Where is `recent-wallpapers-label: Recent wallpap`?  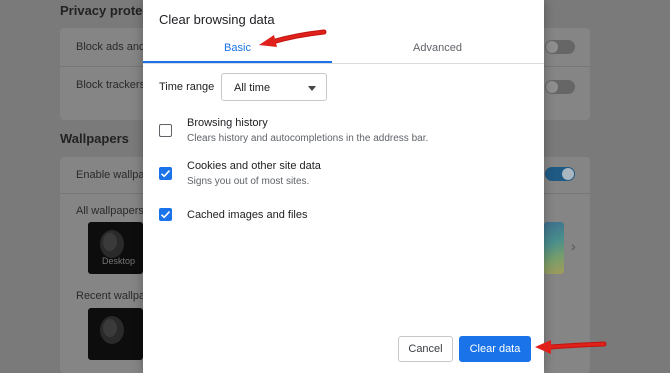 recent-wallpapers-label: Recent wallpap is located at coordinates (114, 296).